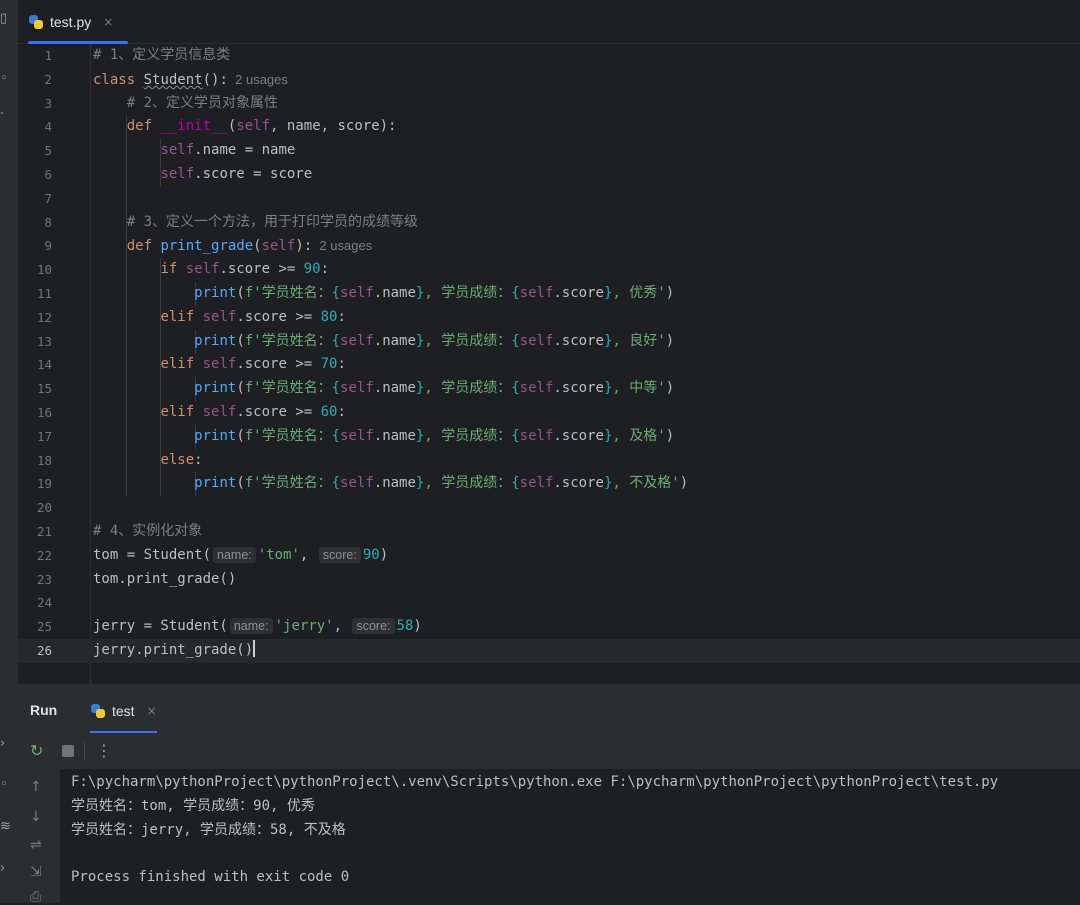 This screenshot has width=1080, height=905. What do you see at coordinates (174, 649) in the screenshot?
I see `code-text: jerry.print_grade()` at bounding box center [174, 649].